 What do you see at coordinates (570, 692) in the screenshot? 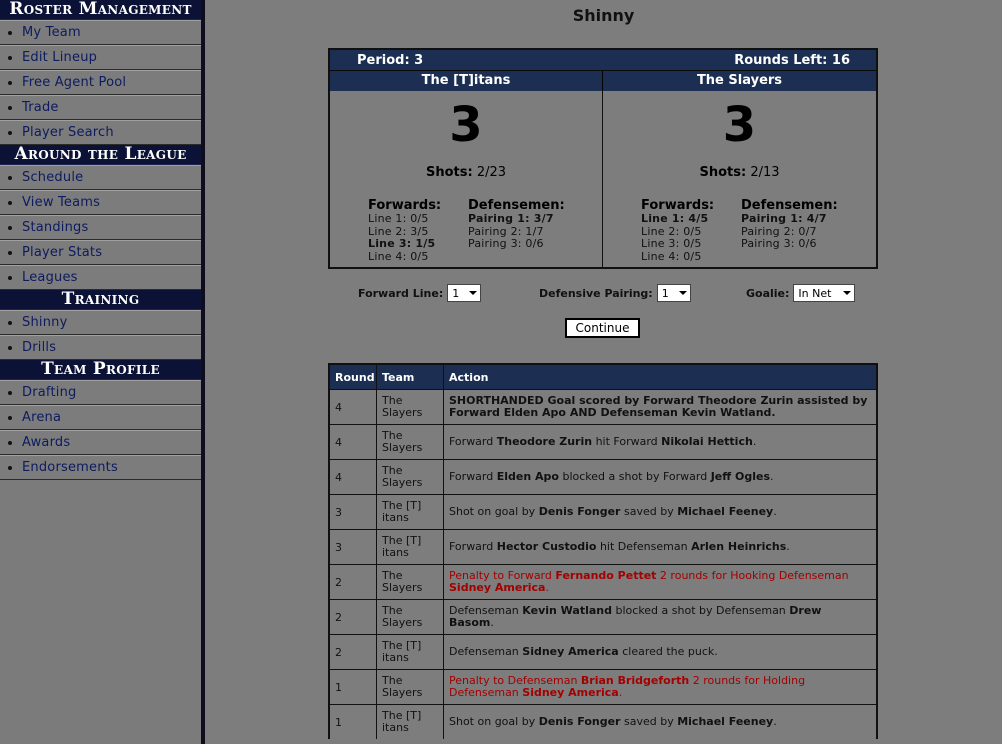
I see `player-name: Sidney America` at bounding box center [570, 692].